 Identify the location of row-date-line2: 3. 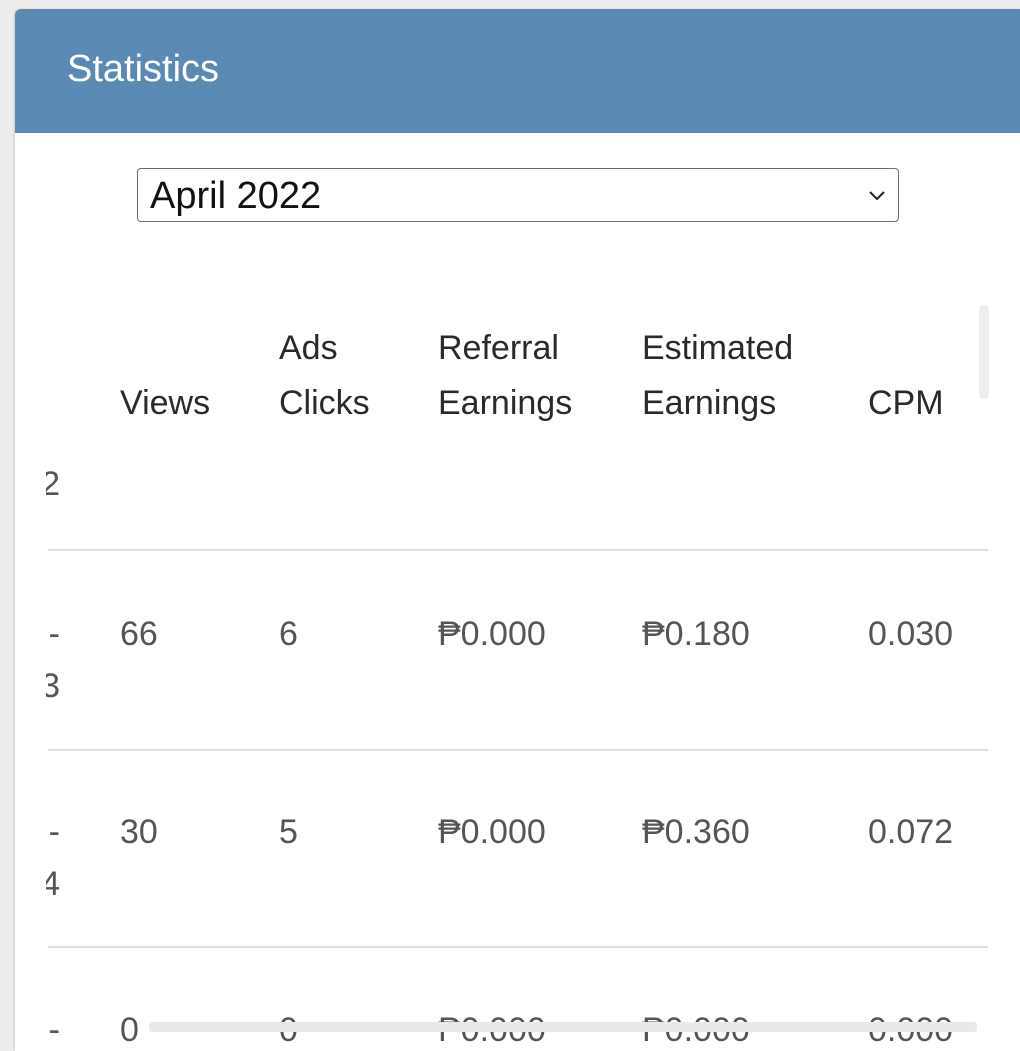
(53, 686).